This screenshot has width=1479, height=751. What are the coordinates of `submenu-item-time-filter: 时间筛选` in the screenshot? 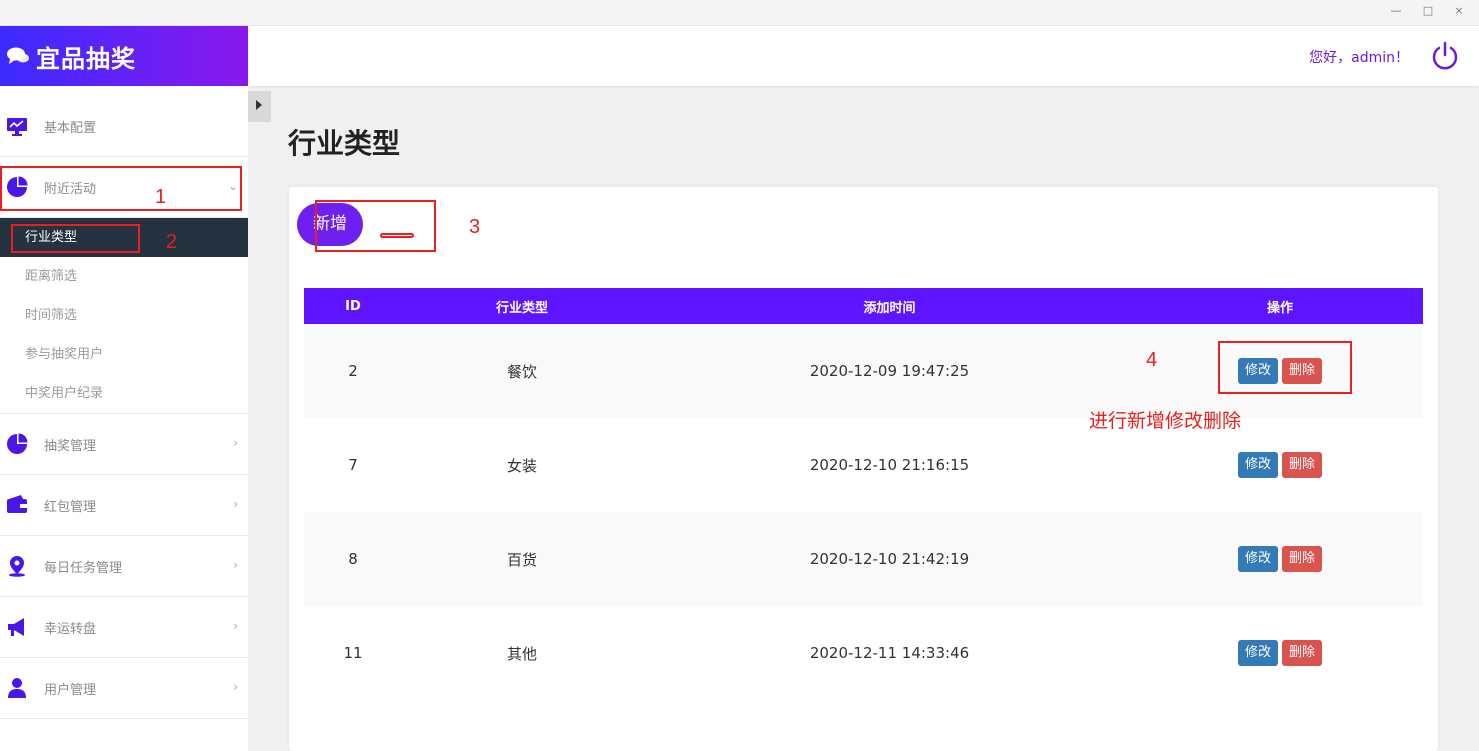 It's located at (124, 315).